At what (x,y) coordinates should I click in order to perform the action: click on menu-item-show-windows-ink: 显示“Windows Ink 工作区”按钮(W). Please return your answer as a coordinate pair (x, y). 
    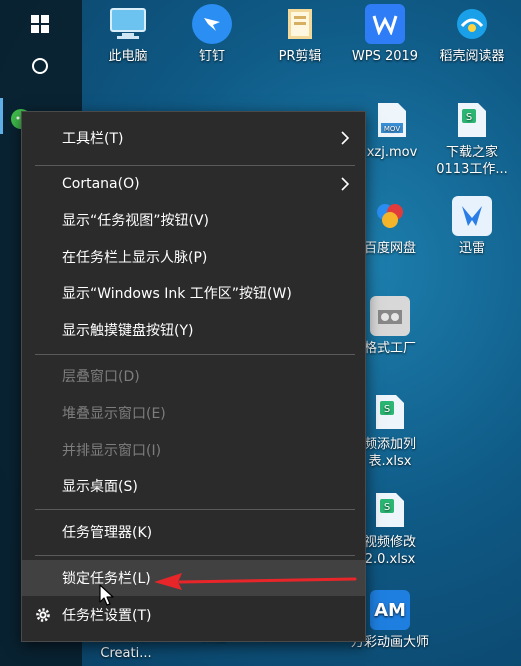
    Looking at the image, I should click on (193, 293).